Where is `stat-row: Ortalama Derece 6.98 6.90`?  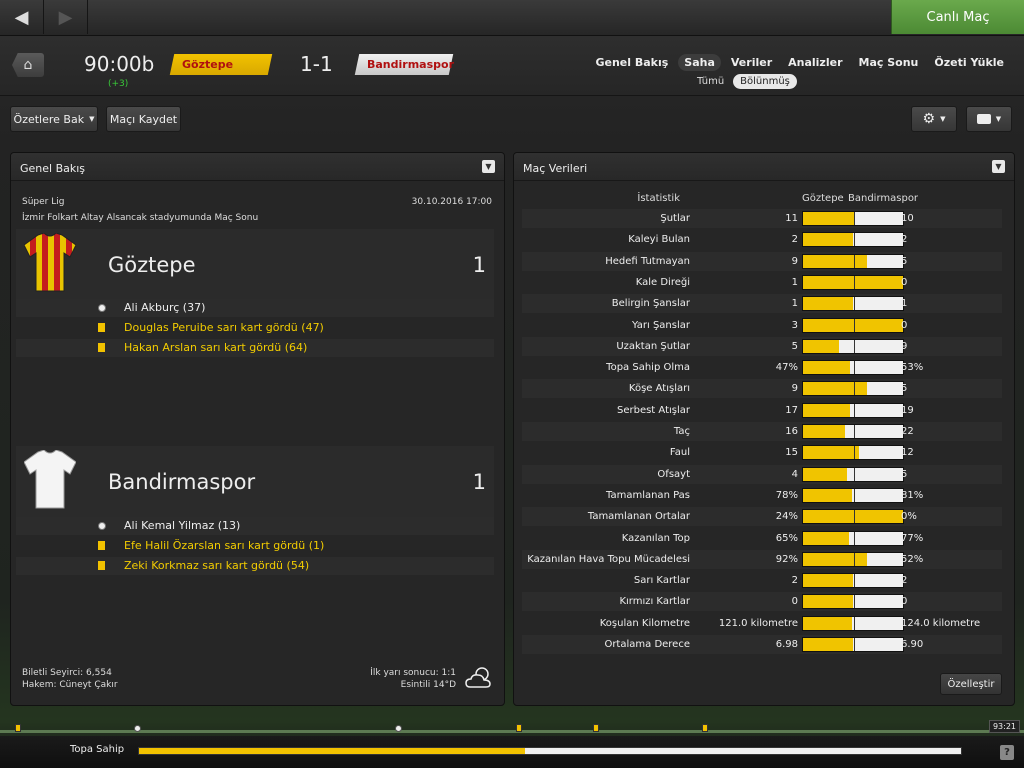 stat-row: Ortalama Derece 6.98 6.90 is located at coordinates (762, 644).